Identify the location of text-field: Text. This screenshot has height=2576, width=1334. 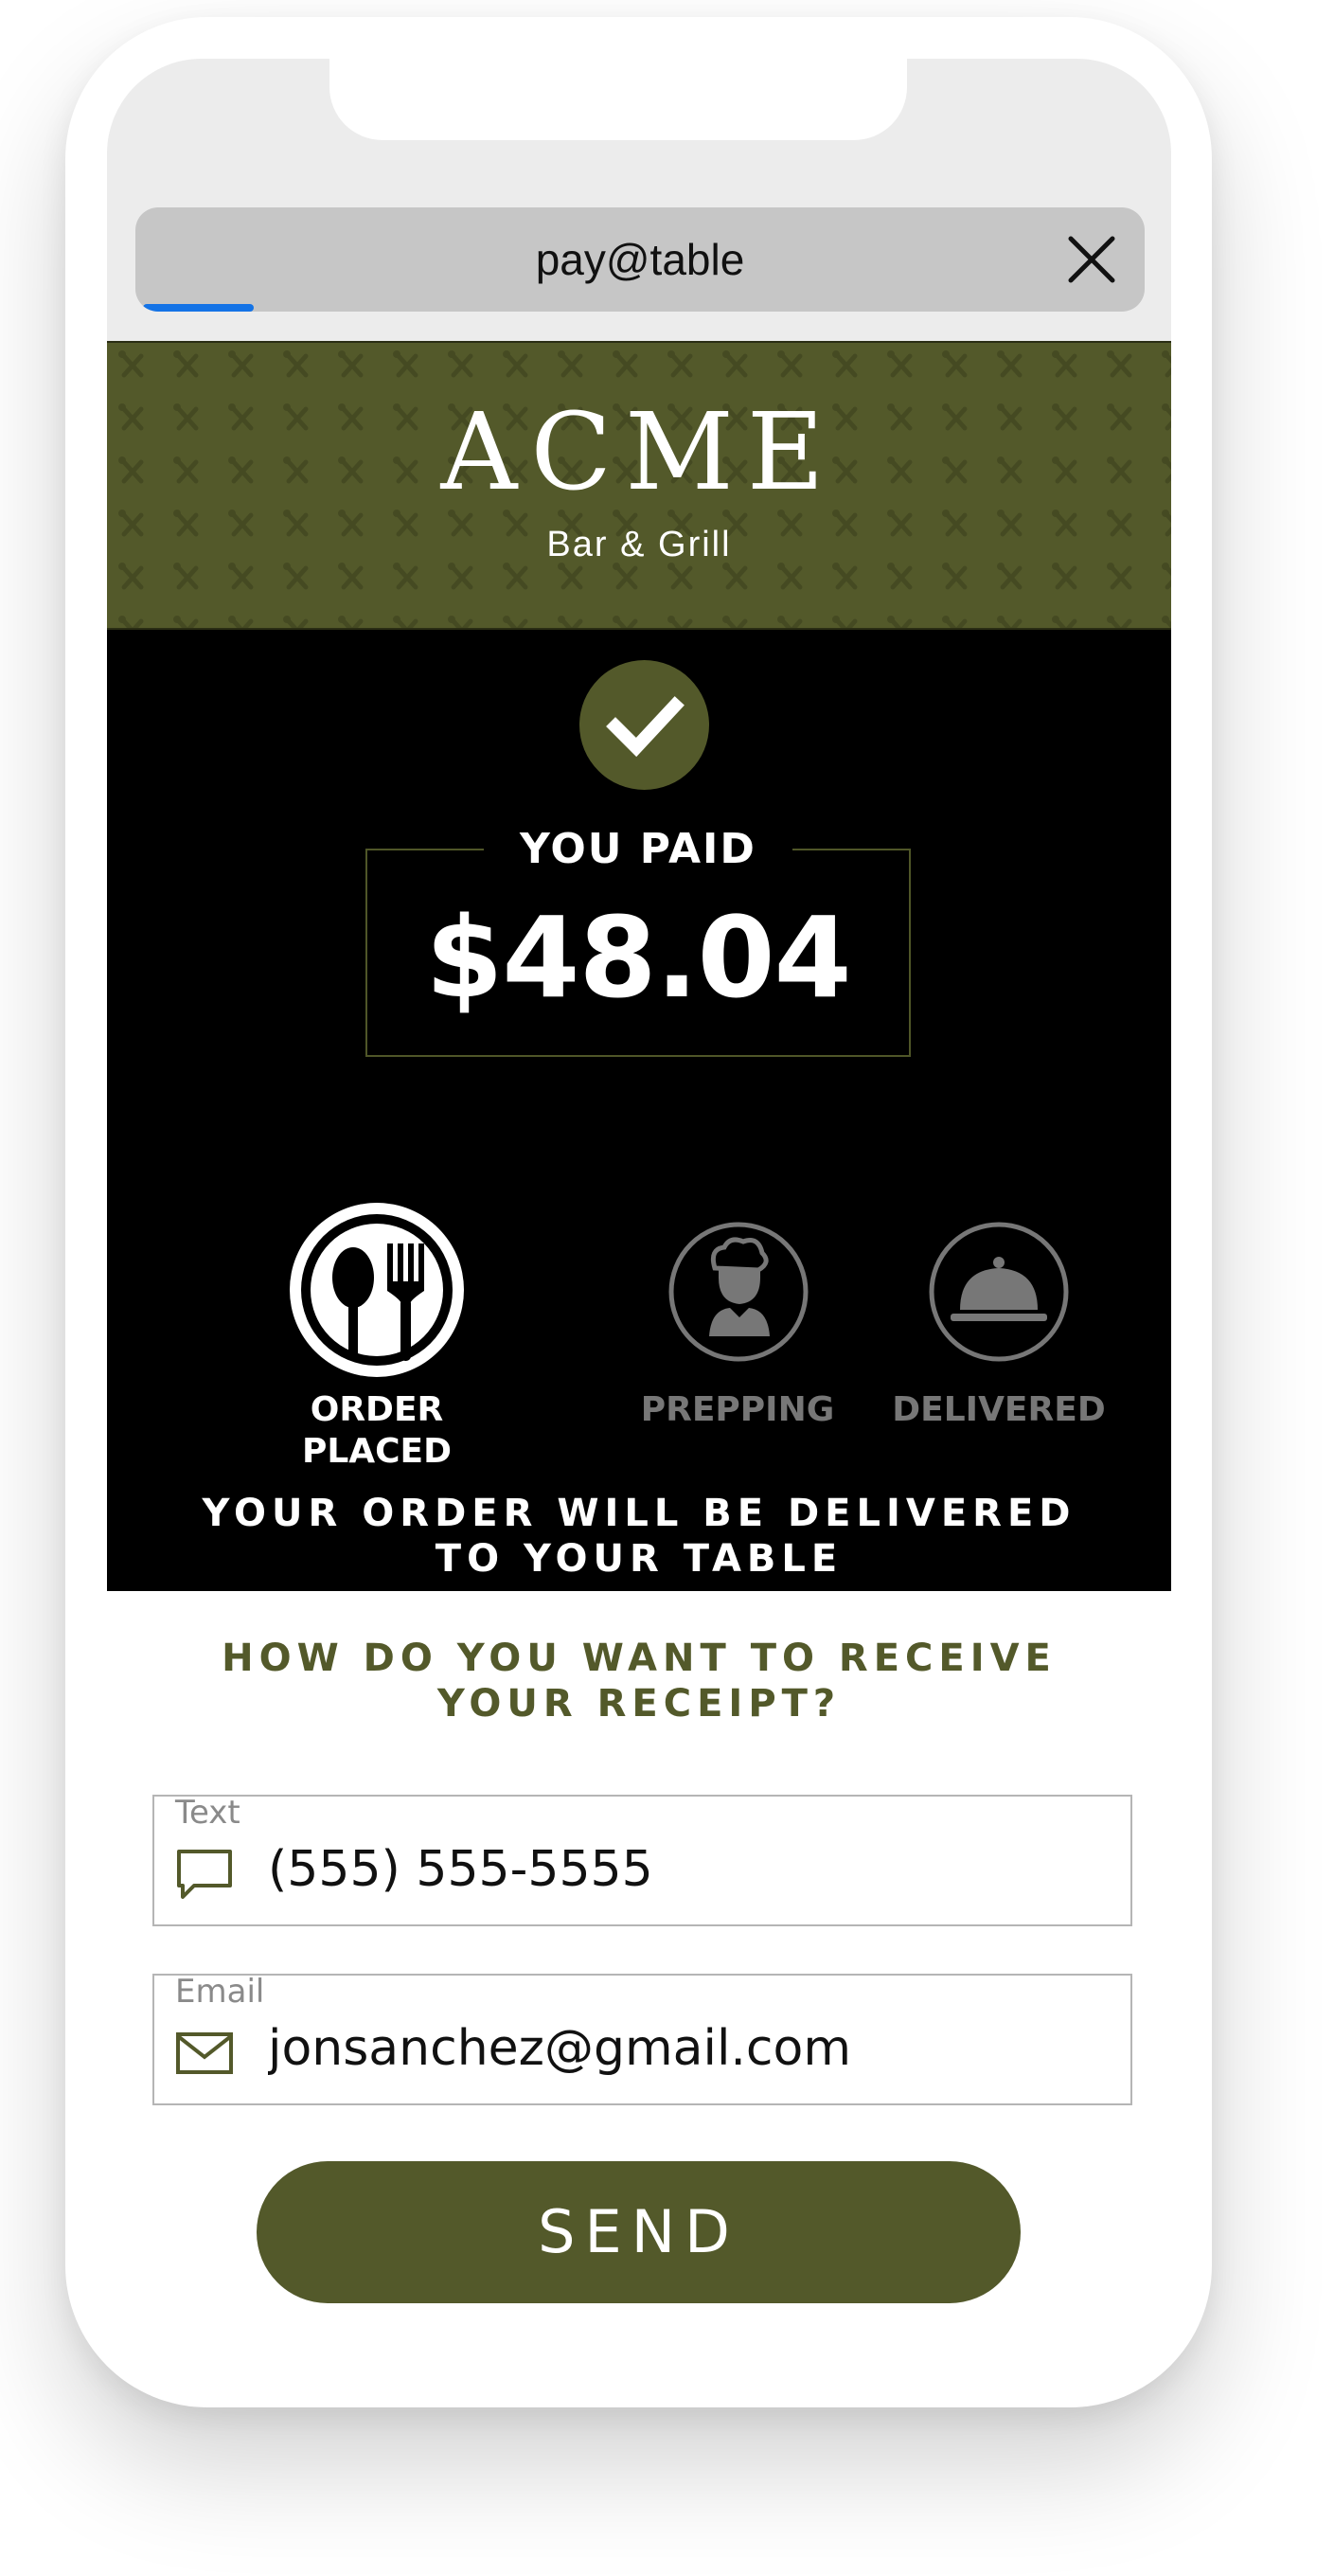
(642, 1860).